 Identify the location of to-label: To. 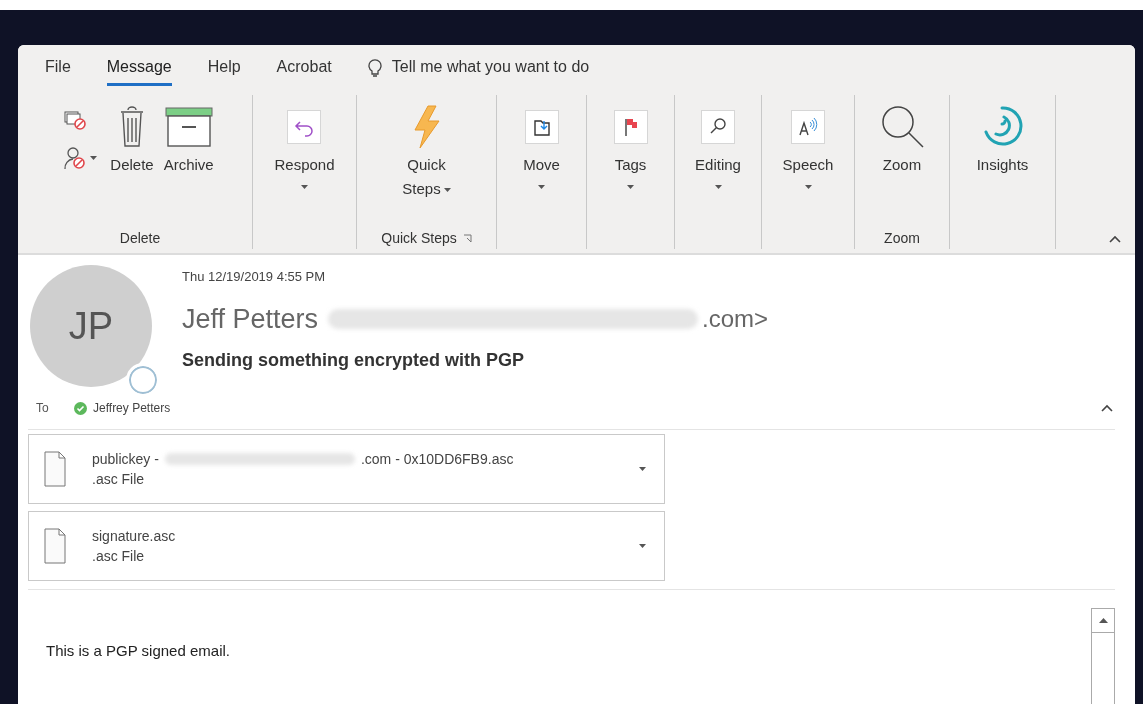
(43, 408).